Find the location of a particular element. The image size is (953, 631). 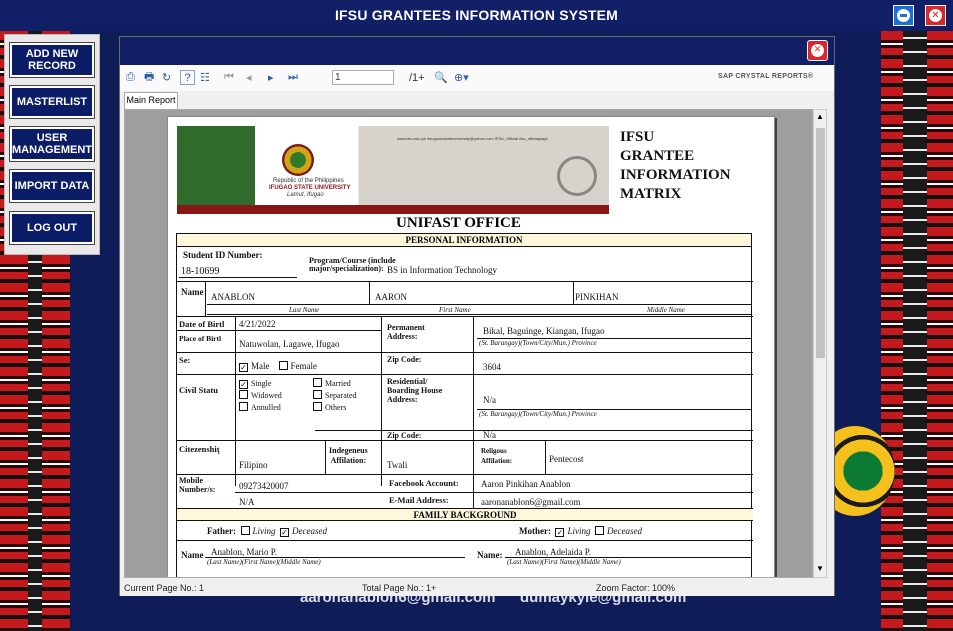

viewer-close-button: ✕ is located at coordinates (817, 50).